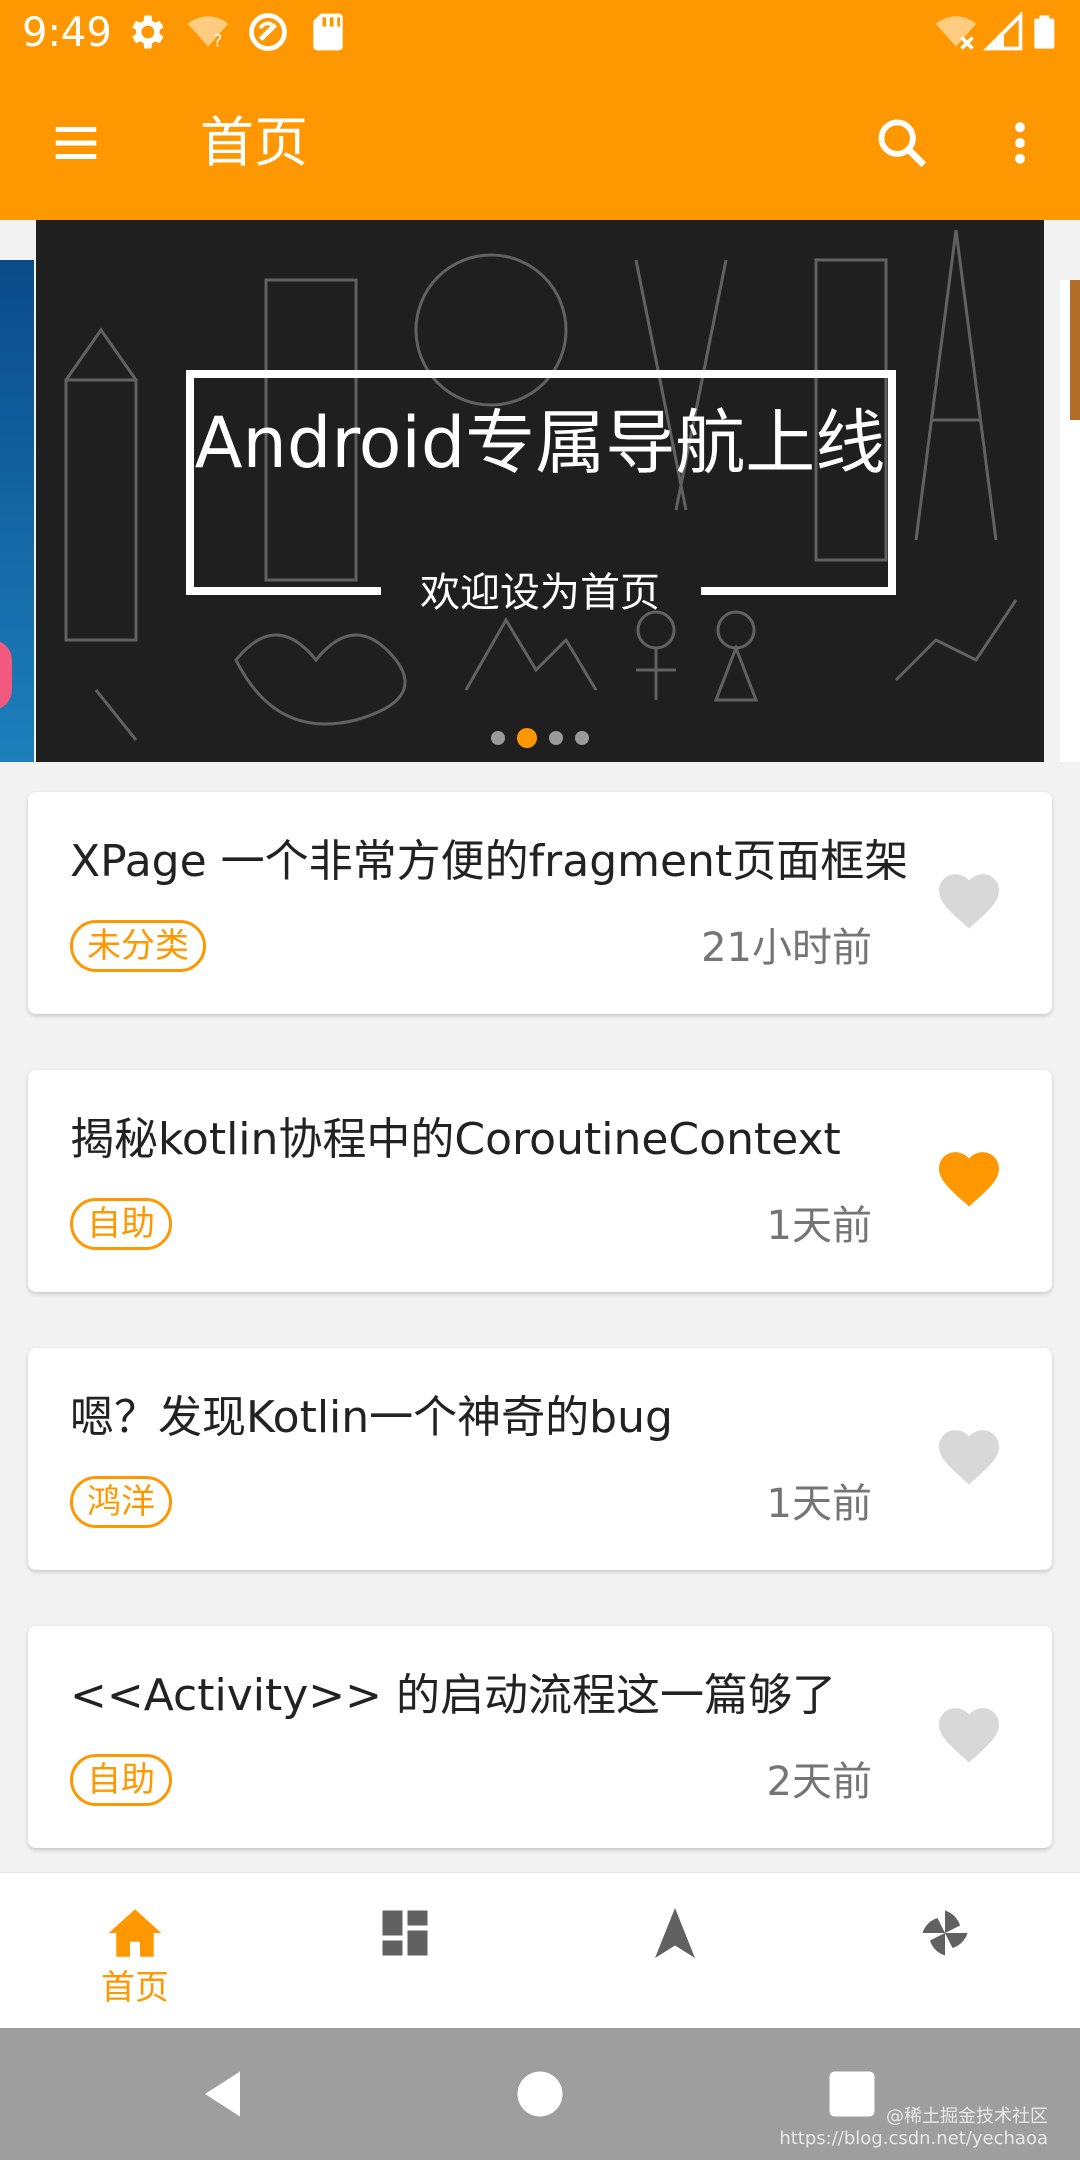 The width and height of the screenshot is (1080, 2160). What do you see at coordinates (675, 1933) in the screenshot?
I see `navigation-icon` at bounding box center [675, 1933].